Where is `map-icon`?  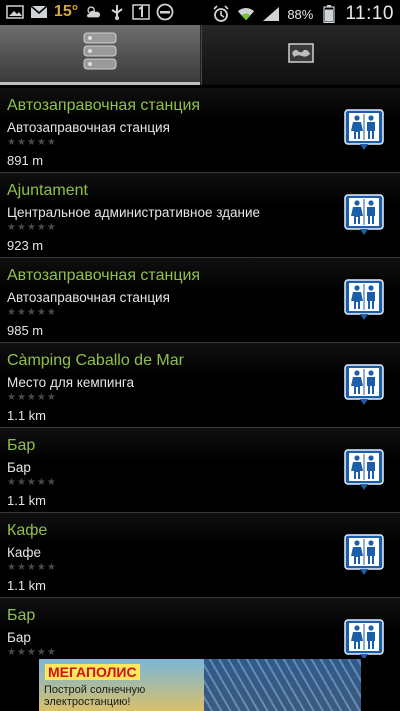
map-icon is located at coordinates (301, 55).